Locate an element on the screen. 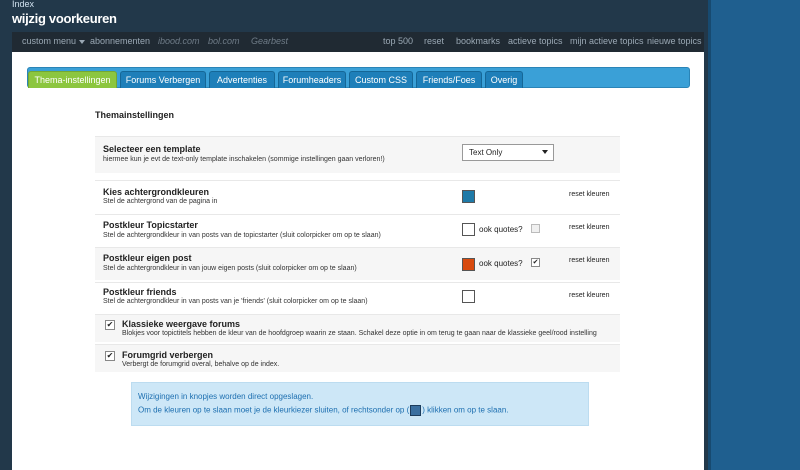 Image resolution: width=800 pixels, height=470 pixels. option-label: Klassieke weergave forums is located at coordinates (181, 324).